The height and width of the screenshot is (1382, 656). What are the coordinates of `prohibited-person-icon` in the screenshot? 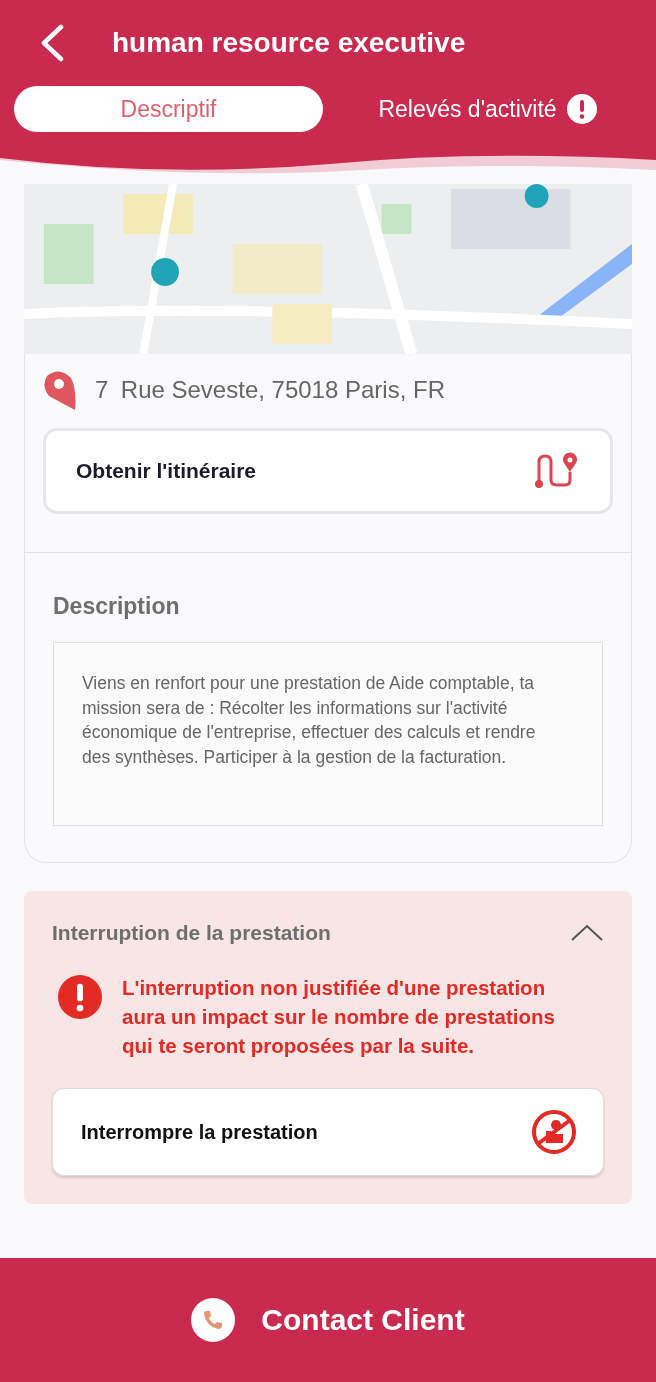 It's located at (554, 1132).